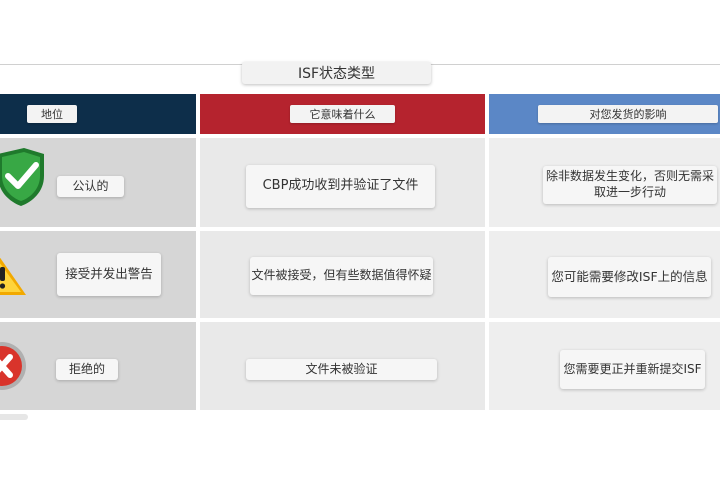  What do you see at coordinates (630, 185) in the screenshot?
I see `impact-text-accepted: 除非数据发生变化，否则无需采取进一步行动` at bounding box center [630, 185].